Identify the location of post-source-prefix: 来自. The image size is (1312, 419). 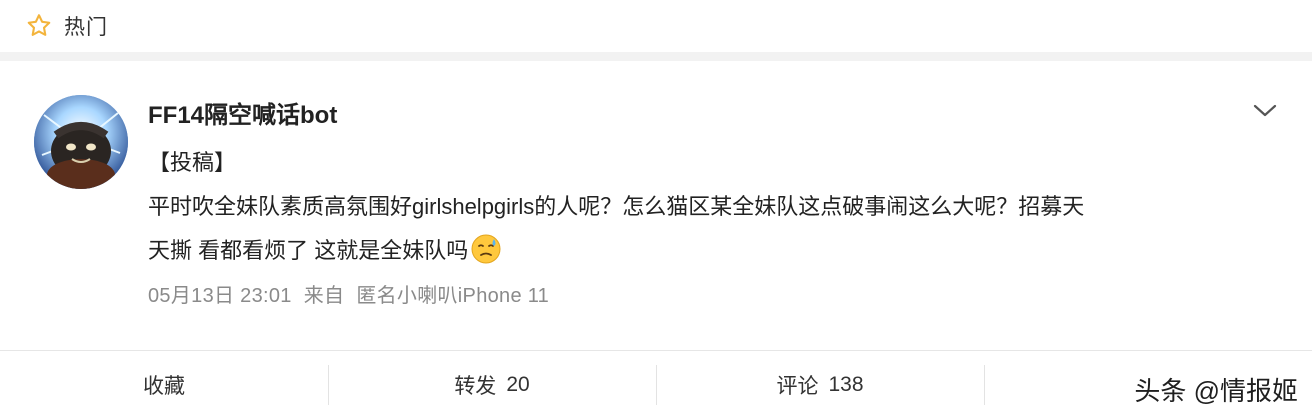
(324, 296).